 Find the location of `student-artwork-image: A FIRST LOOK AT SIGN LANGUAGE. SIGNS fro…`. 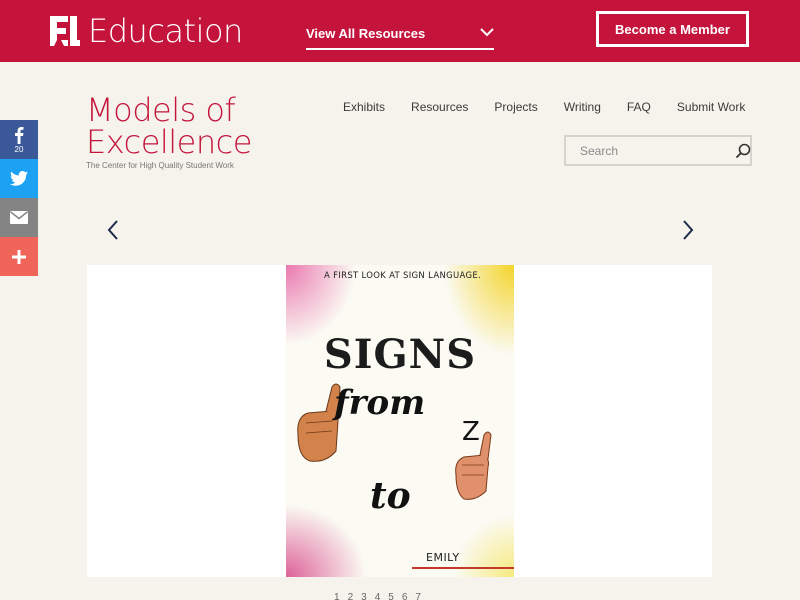

student-artwork-image: A FIRST LOOK AT SIGN LANGUAGE. SIGNS fro… is located at coordinates (400, 421).